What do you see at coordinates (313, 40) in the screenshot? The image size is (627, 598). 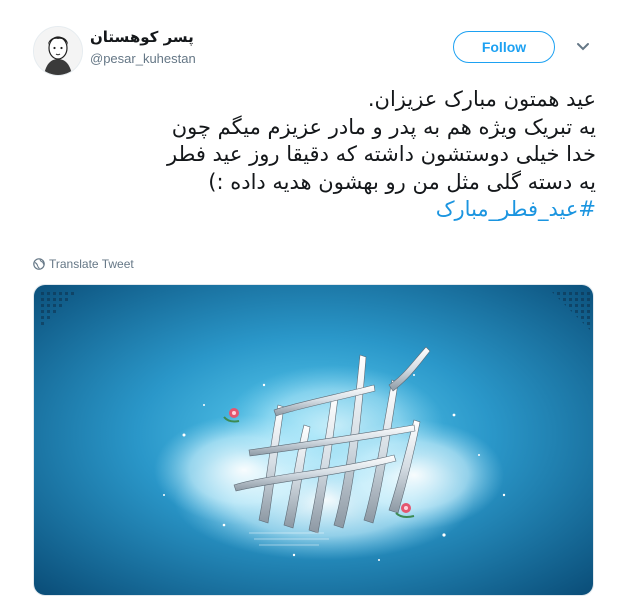 I see `tweet-header: پسر کوهستان @pesar_kuhestan Follow` at bounding box center [313, 40].